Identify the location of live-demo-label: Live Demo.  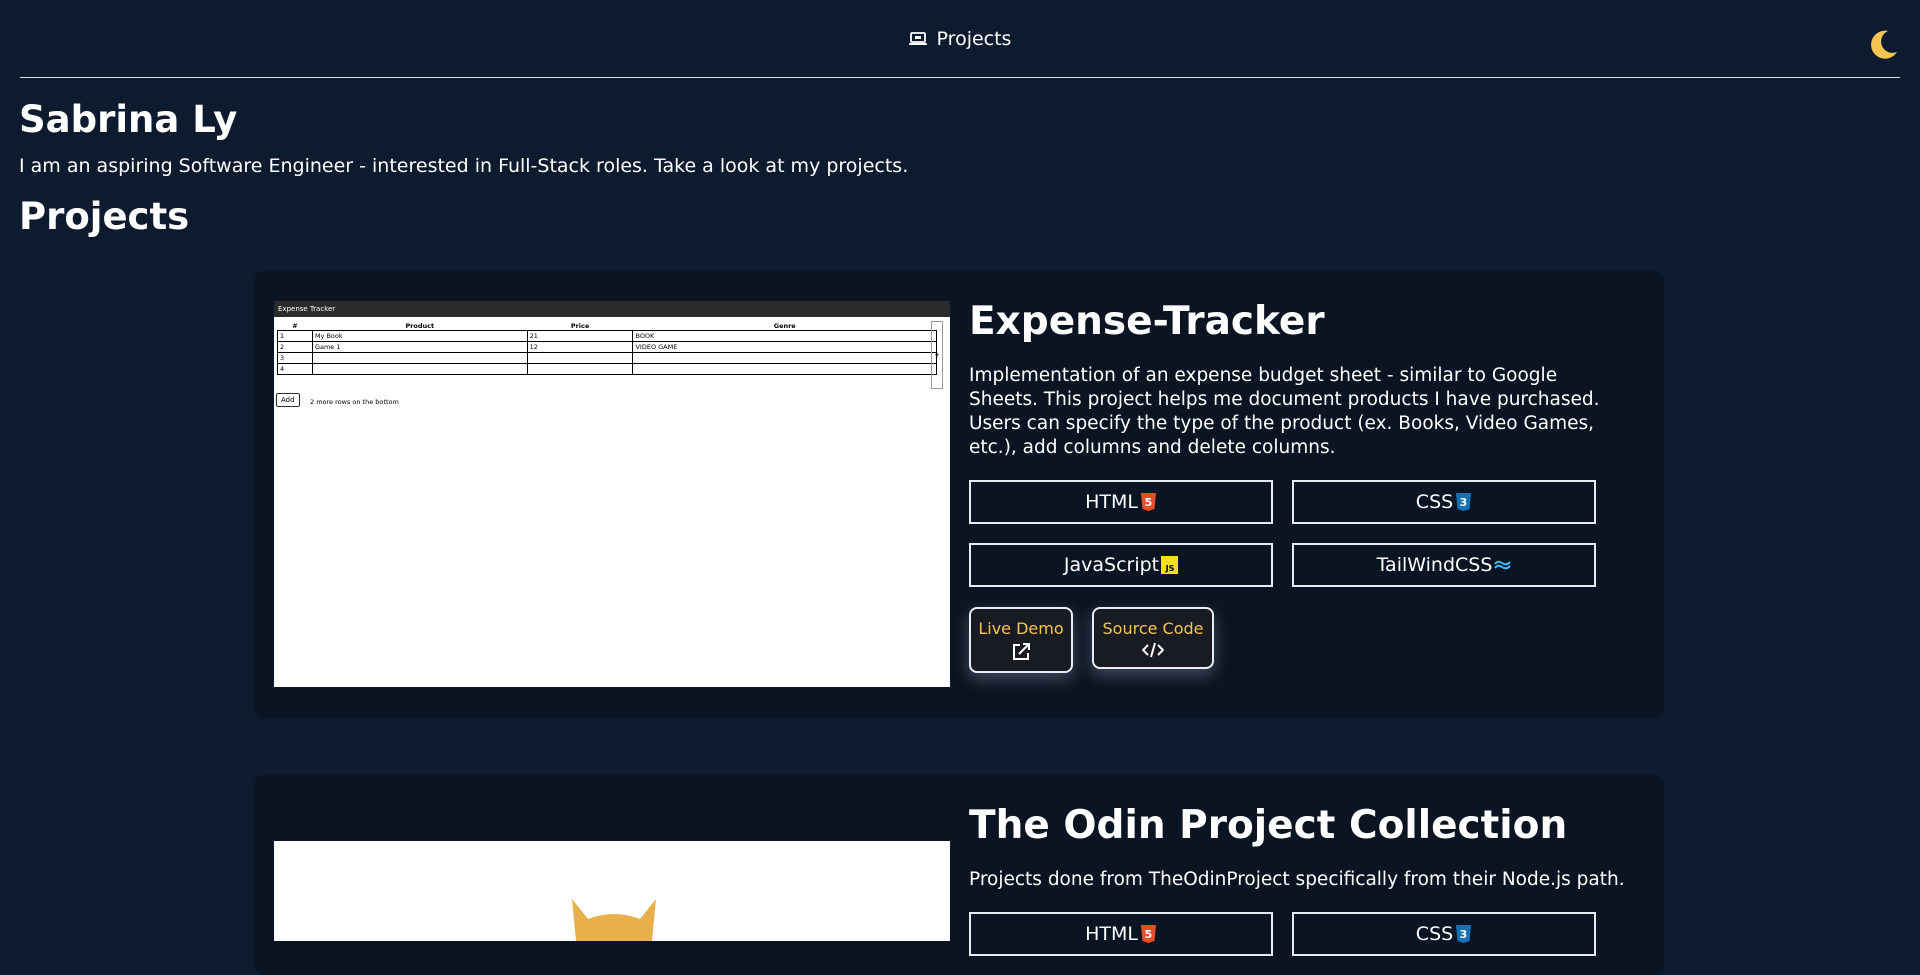
(1021, 628).